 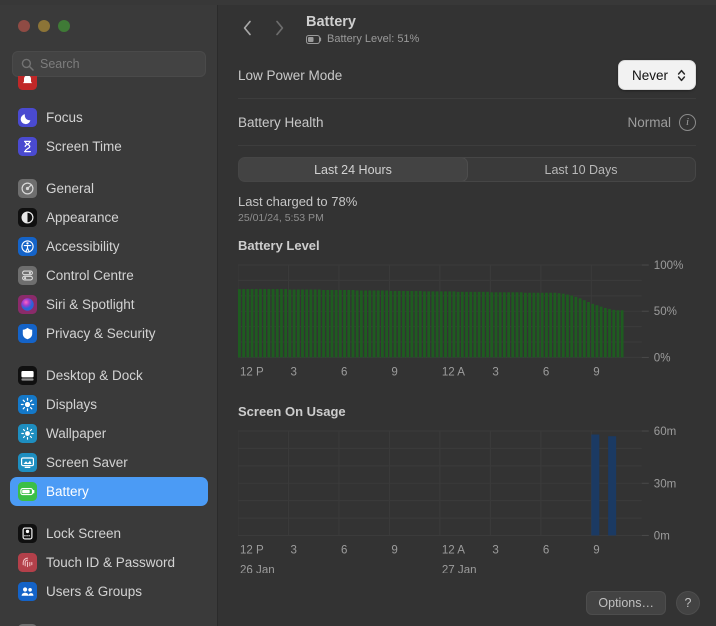 What do you see at coordinates (362, 29) in the screenshot?
I see `page-title-block: Battery Battery Level: 51%` at bounding box center [362, 29].